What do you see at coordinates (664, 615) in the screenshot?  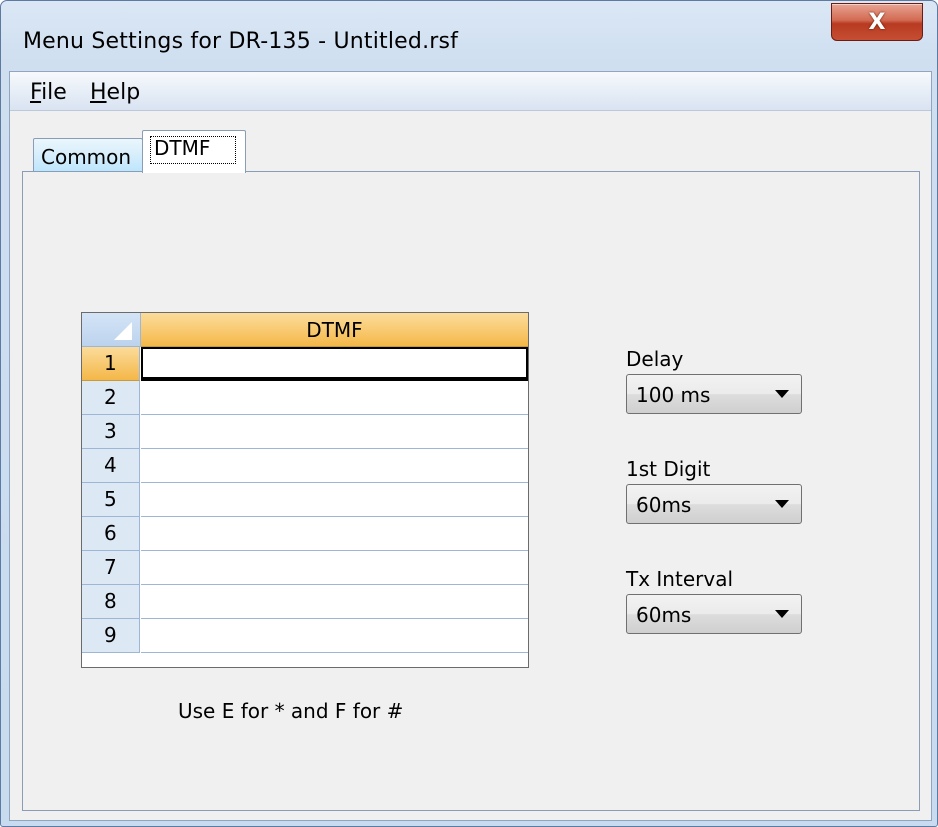 I see `tx-interval-value: 60ms` at bounding box center [664, 615].